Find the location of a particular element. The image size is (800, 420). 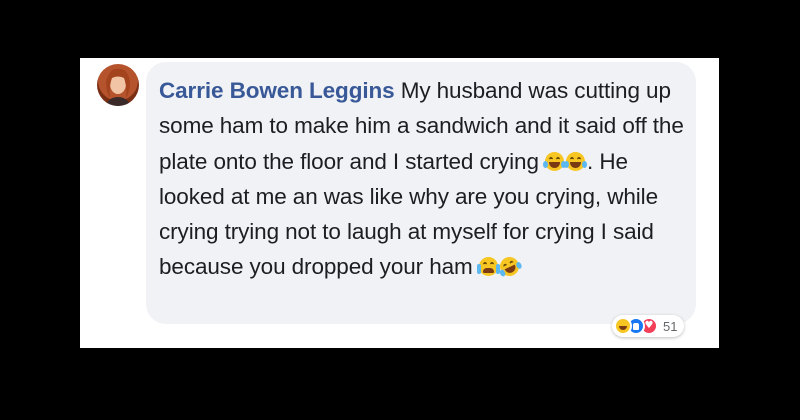

reaction-count: 51 is located at coordinates (670, 326).